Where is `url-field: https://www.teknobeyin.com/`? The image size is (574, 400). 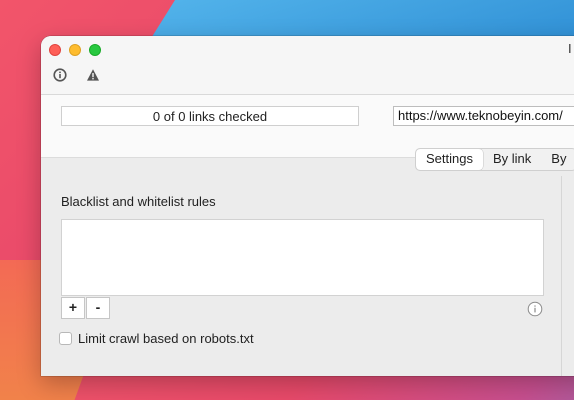
url-field: https://www.teknobeyin.com/ is located at coordinates (483, 116).